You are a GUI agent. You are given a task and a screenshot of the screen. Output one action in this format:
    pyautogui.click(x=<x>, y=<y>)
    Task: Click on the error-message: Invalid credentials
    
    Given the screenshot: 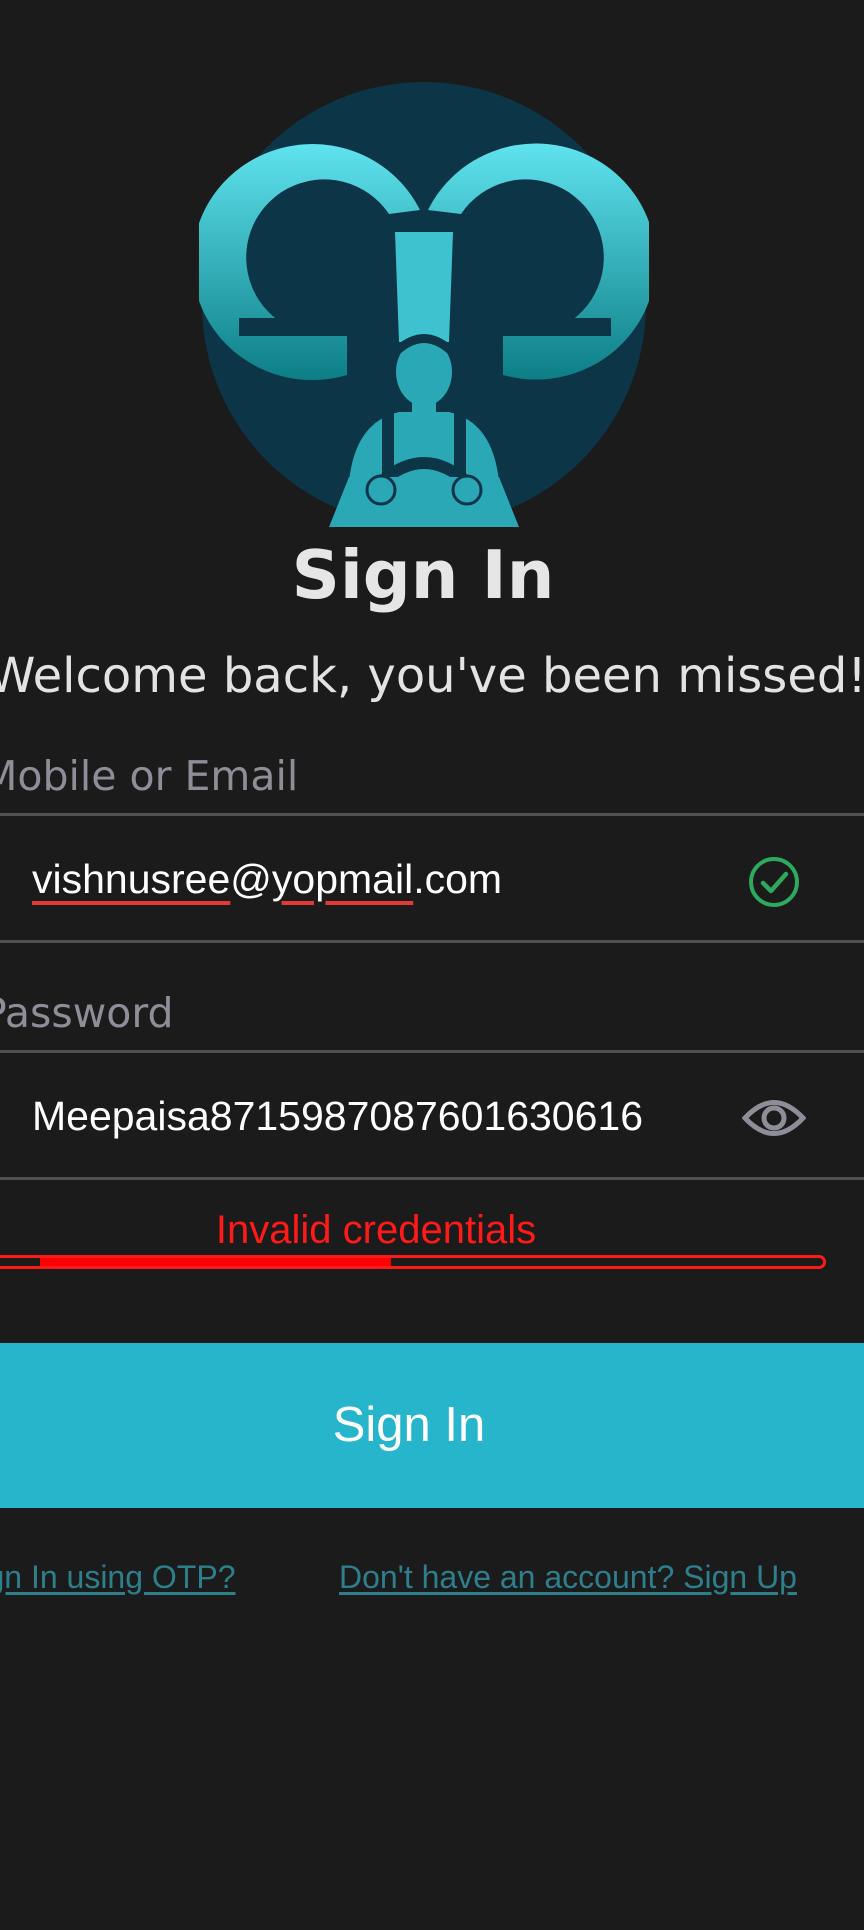 What is the action you would take?
    pyautogui.click(x=376, y=1230)
    